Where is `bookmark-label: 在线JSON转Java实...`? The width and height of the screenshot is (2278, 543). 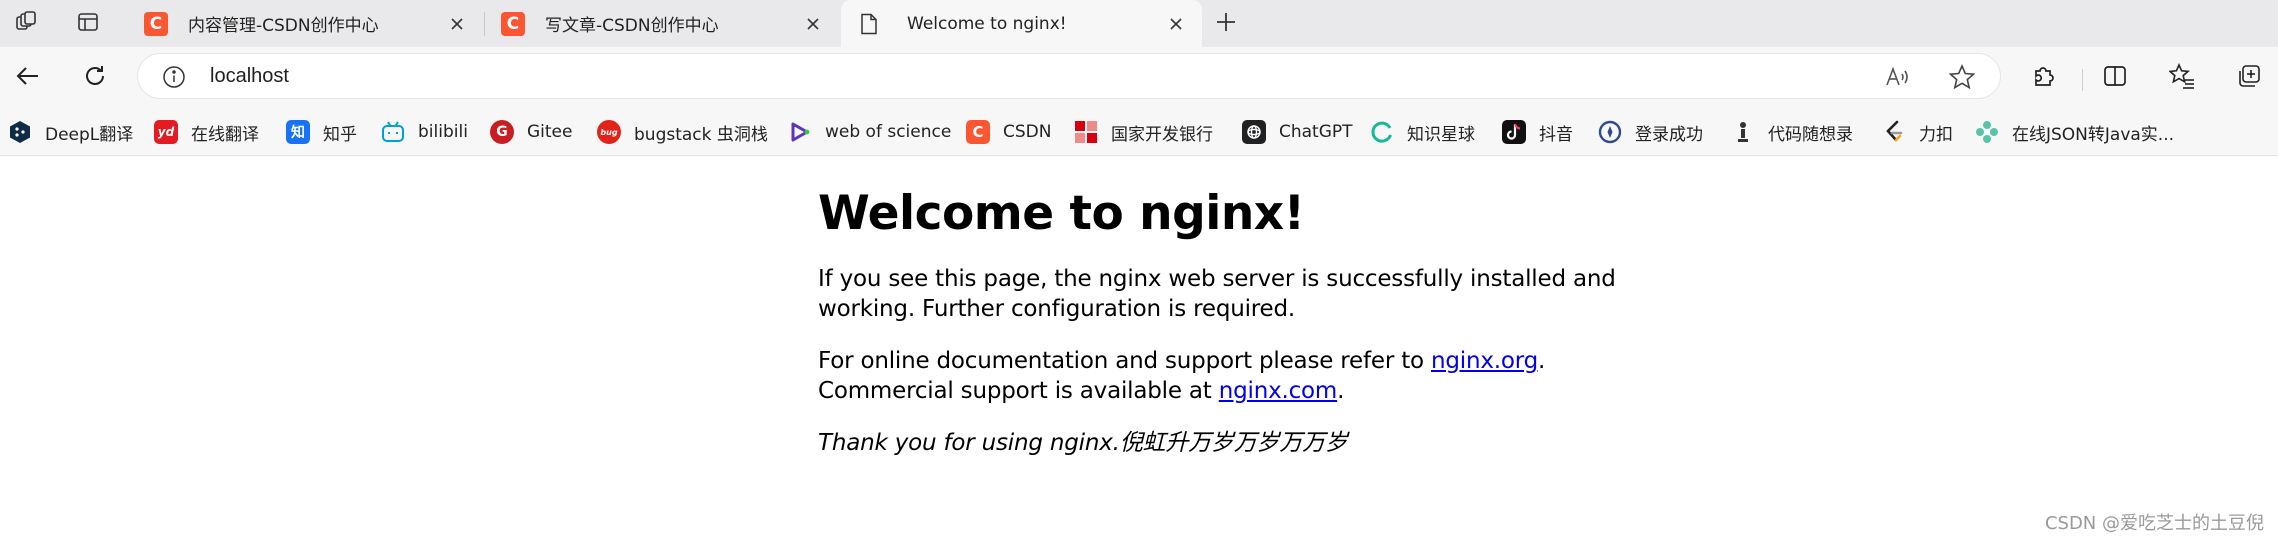 bookmark-label: 在线JSON转Java实... is located at coordinates (2093, 134).